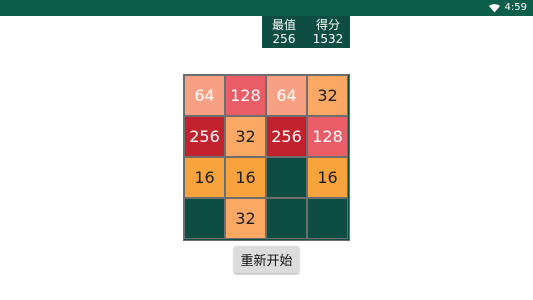 The width and height of the screenshot is (533, 300). Describe the element at coordinates (266, 8) in the screenshot. I see `status-bar: 4:59` at that location.